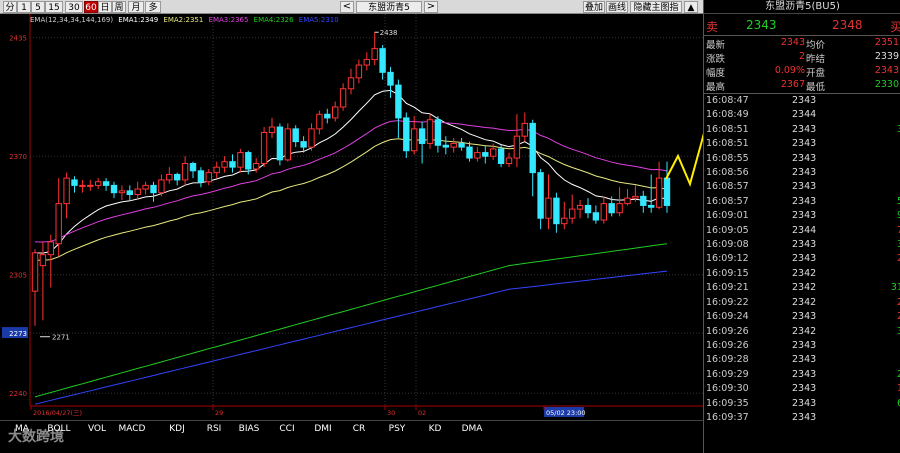 This screenshot has width=900, height=453. I want to click on tick-volume: 31, so click(895, 288).